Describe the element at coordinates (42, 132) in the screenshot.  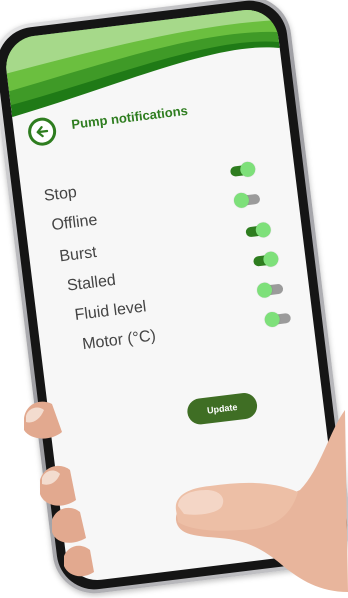
I see `arrow-left-icon` at that location.